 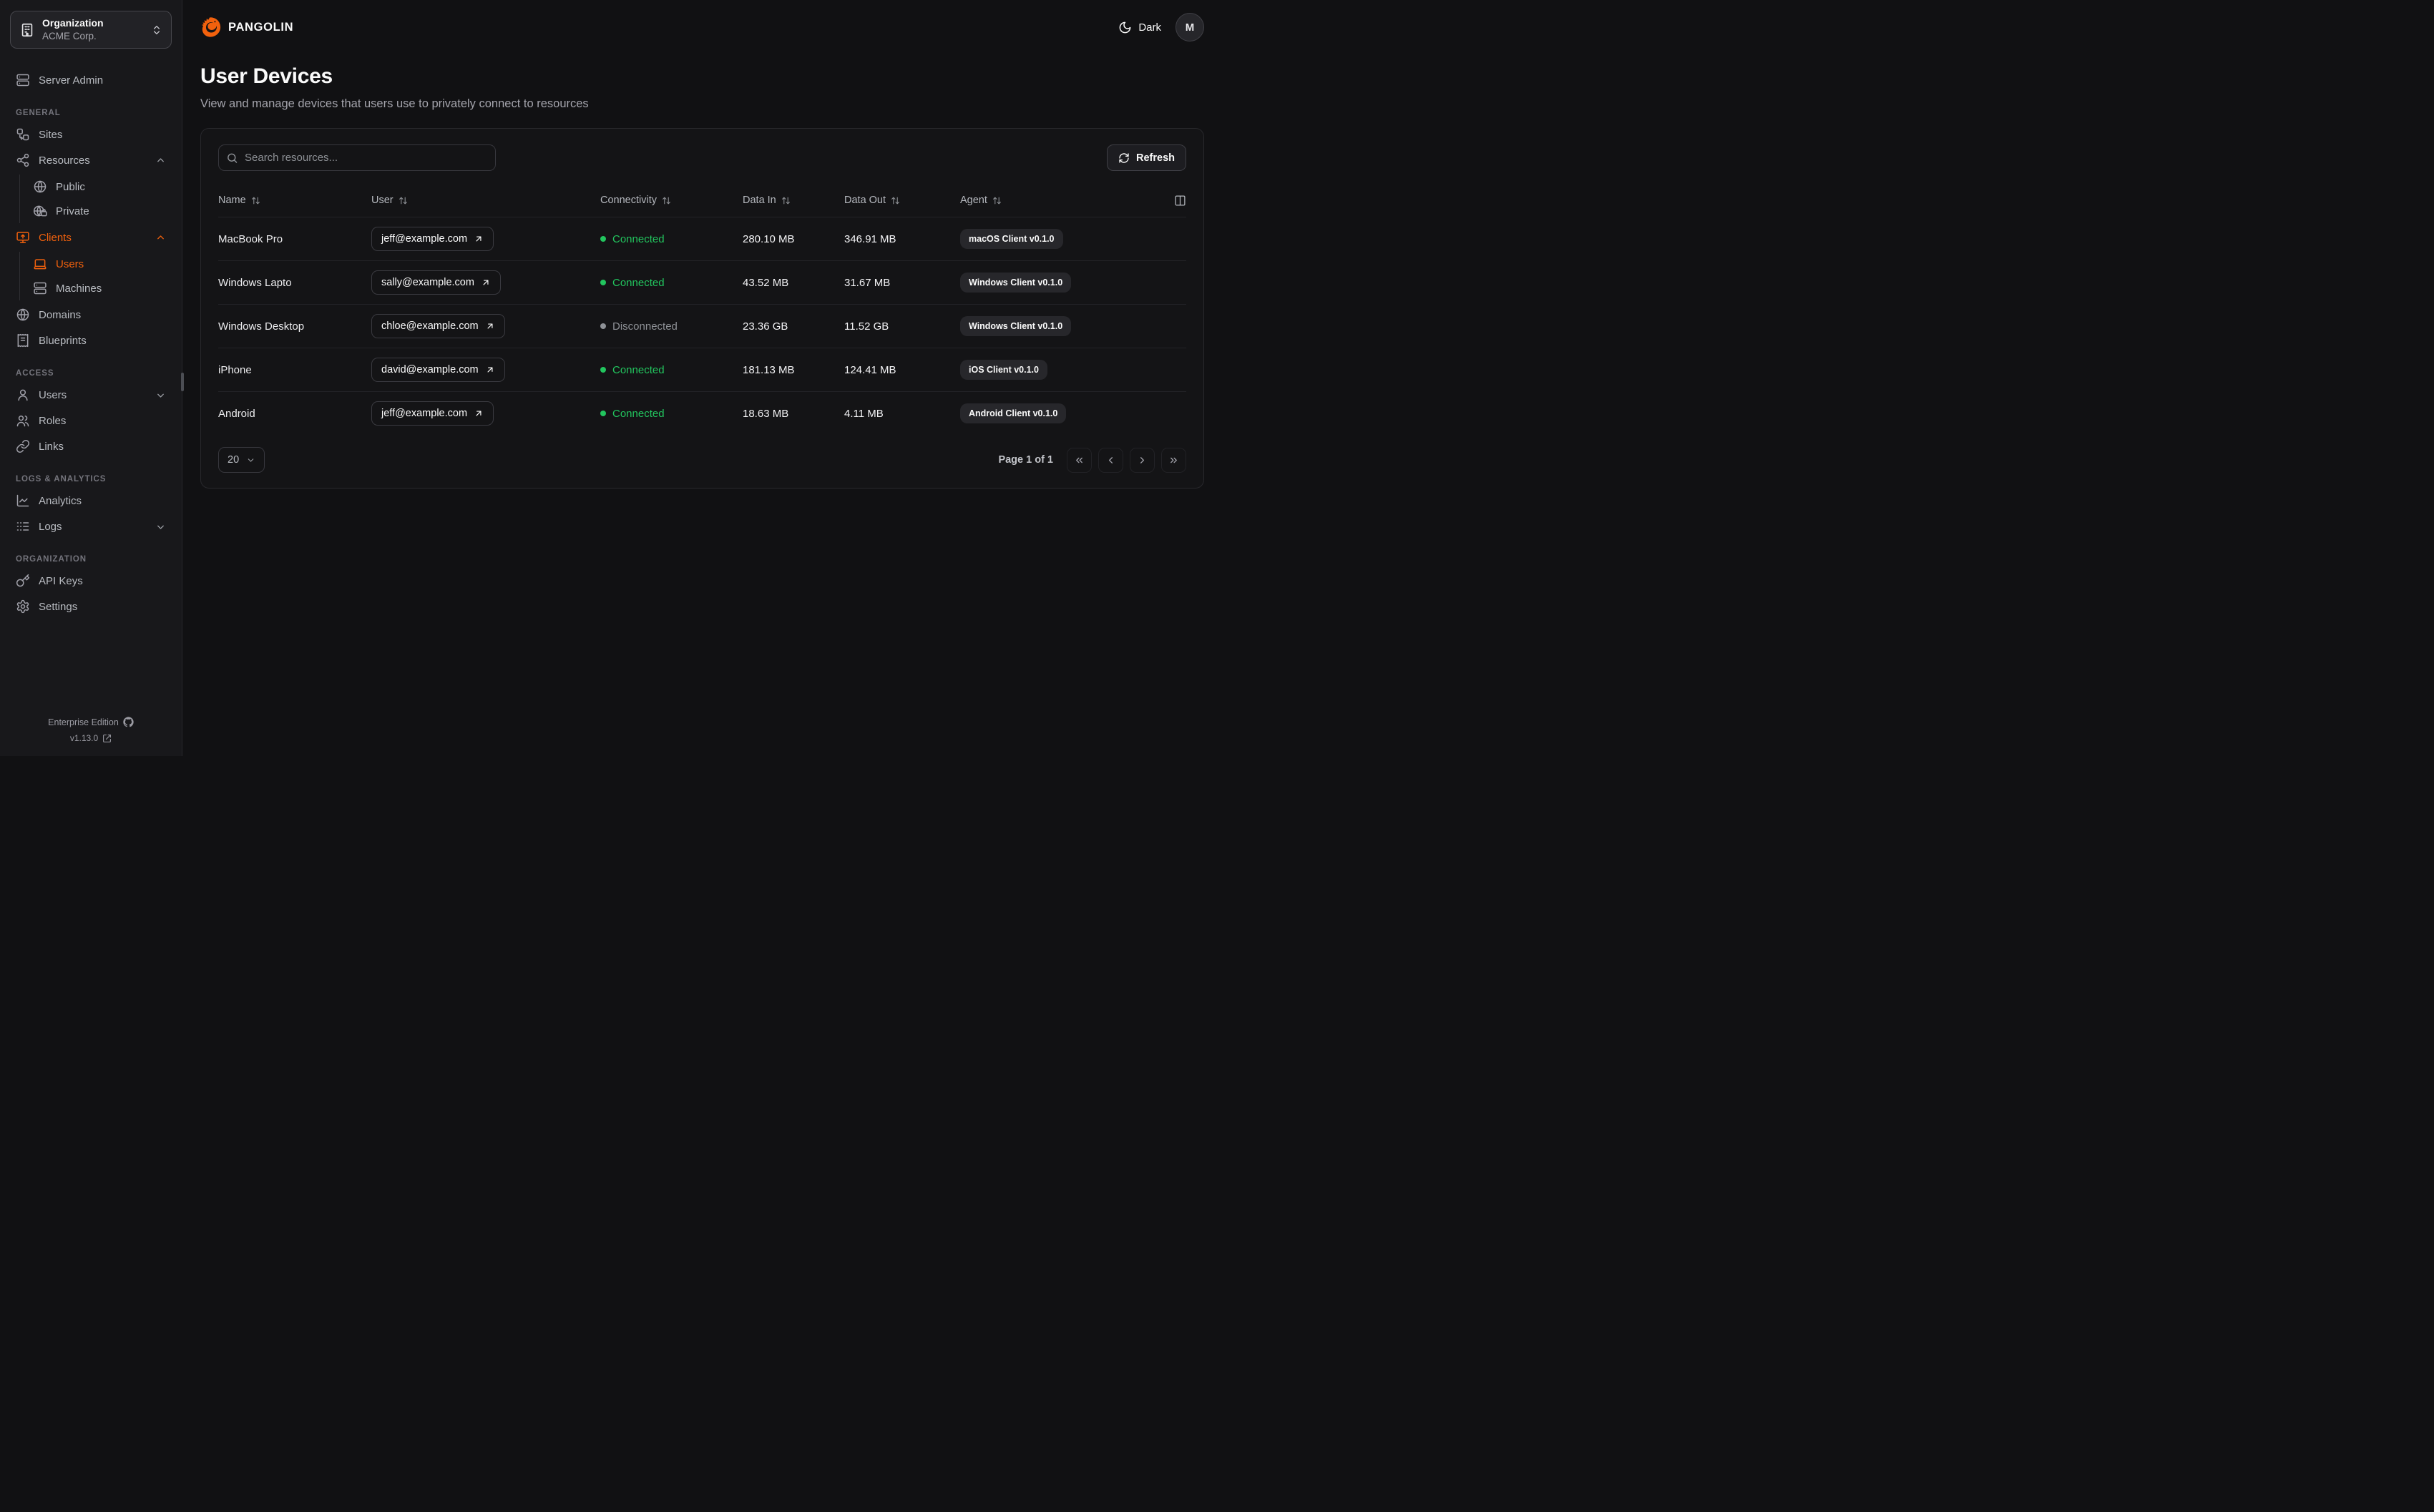 What do you see at coordinates (182, 382) in the screenshot?
I see `sidebar-scrollbar` at bounding box center [182, 382].